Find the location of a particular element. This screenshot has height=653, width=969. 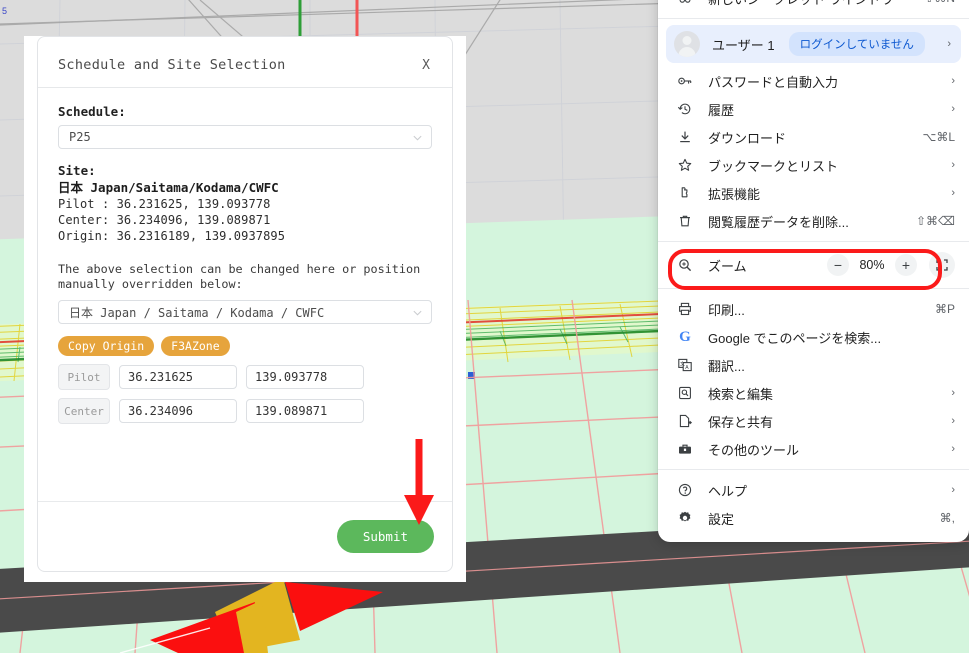

extension-icon is located at coordinates (685, 193).